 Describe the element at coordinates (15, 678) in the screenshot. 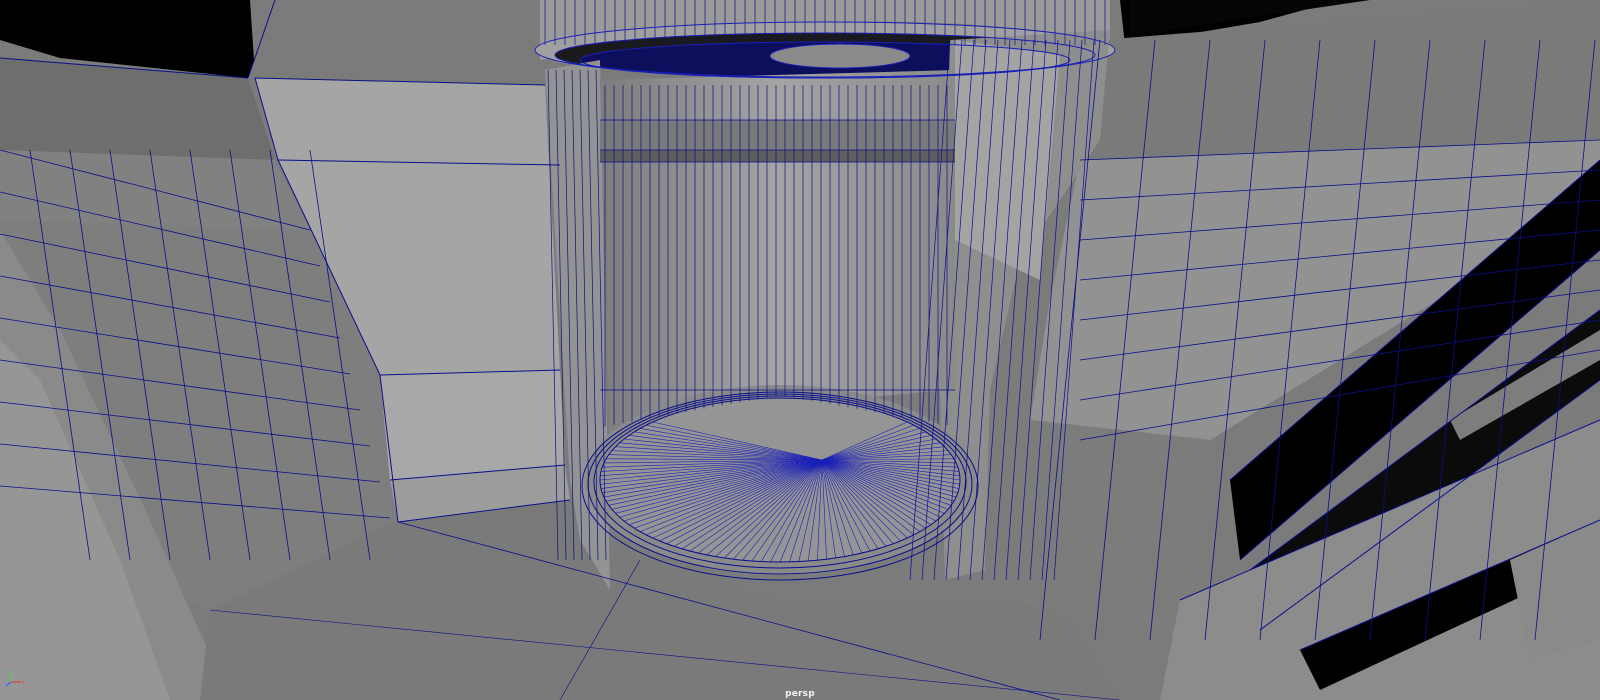

I see `axis-gizmo: x` at that location.